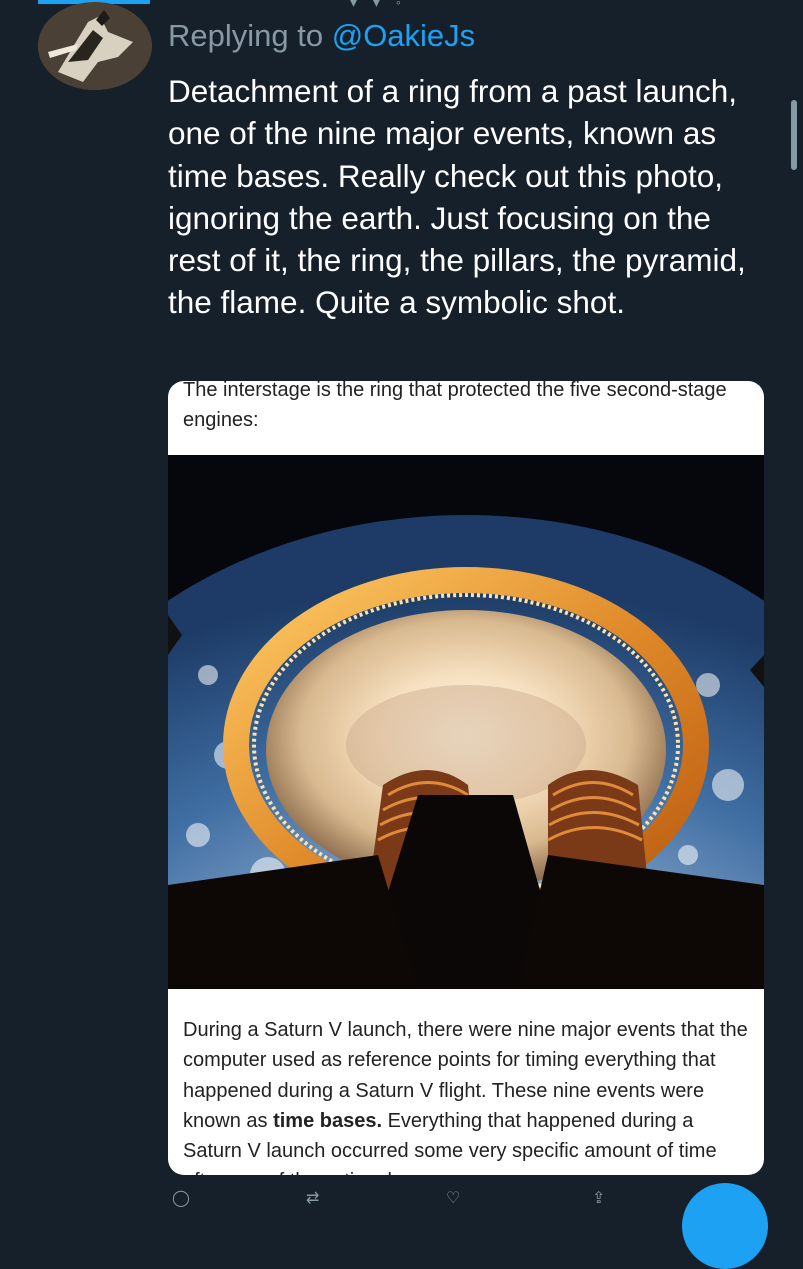 This screenshot has height=1269, width=803. What do you see at coordinates (794, 135) in the screenshot?
I see `scrollbar` at bounding box center [794, 135].